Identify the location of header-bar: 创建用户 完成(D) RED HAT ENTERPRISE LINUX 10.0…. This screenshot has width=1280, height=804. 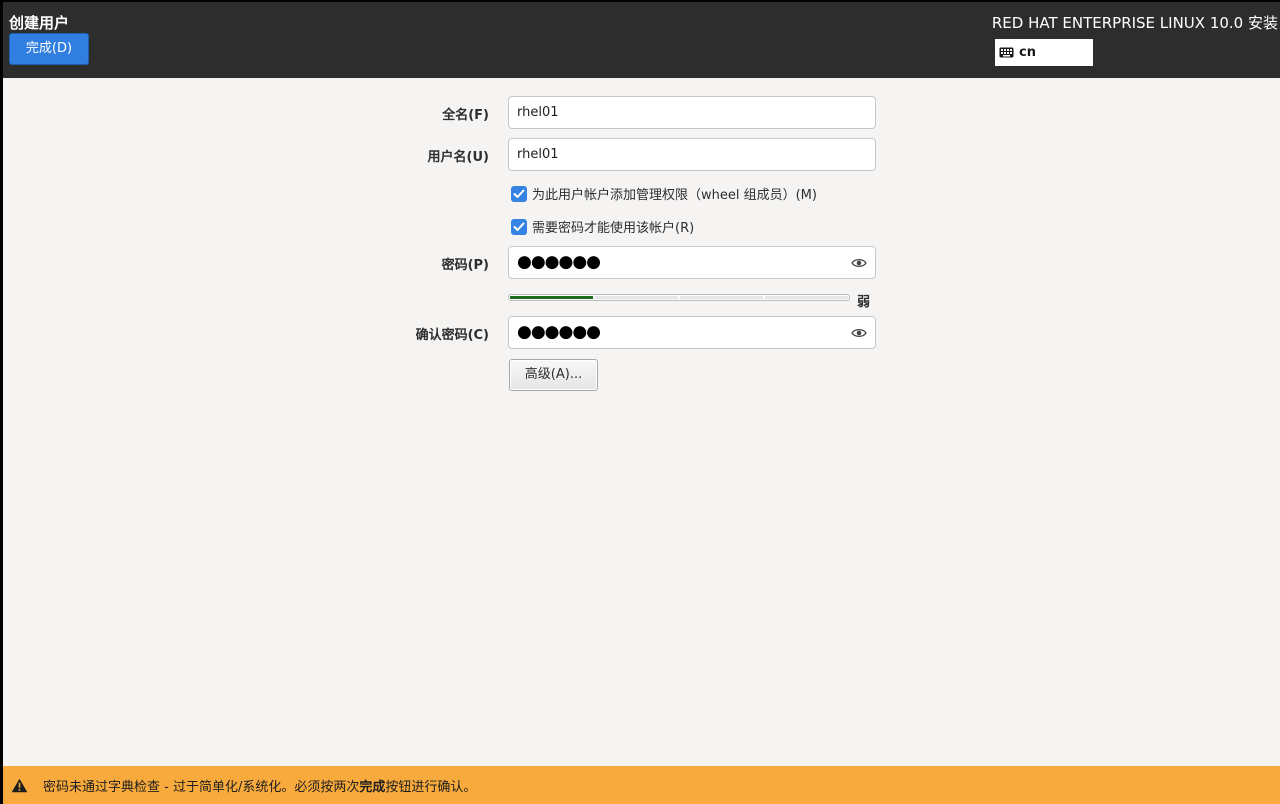
(641, 40).